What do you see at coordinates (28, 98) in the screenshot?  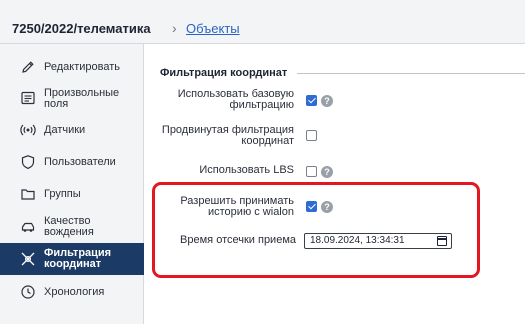 I see `custom-fields-icon` at bounding box center [28, 98].